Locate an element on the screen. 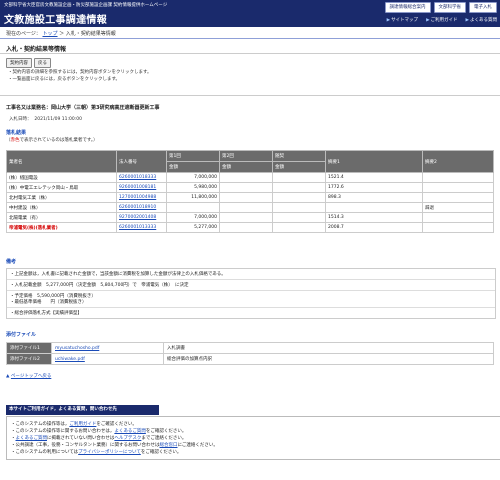  table-row: (株）楢国電設 6260001018333 7,000,000 1521.4 is located at coordinates (250, 177).